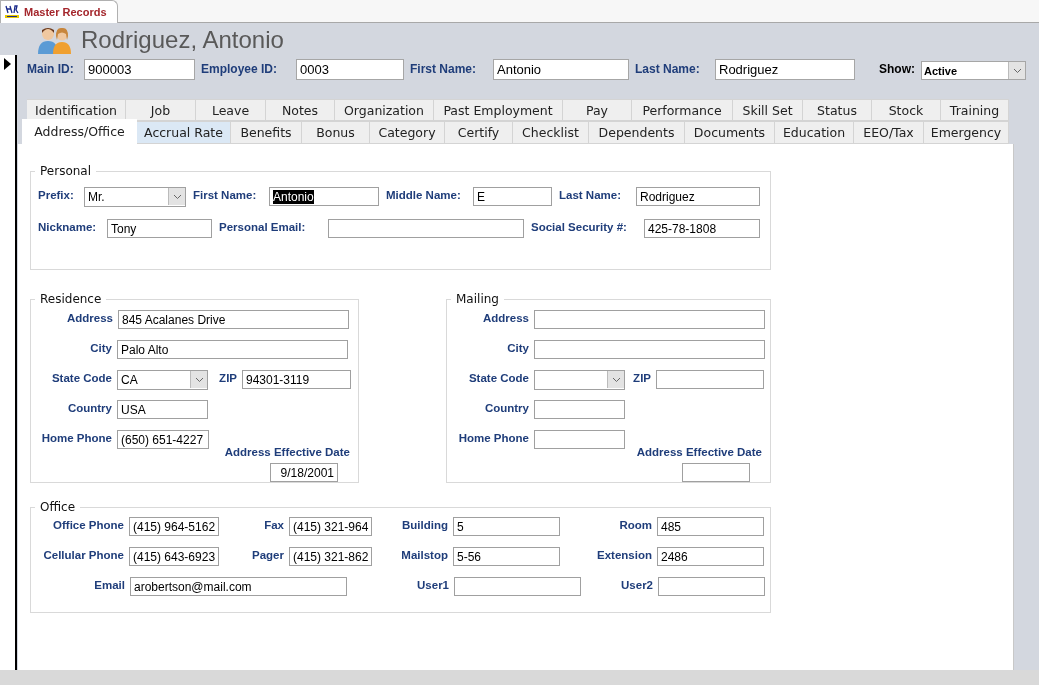 The width and height of the screenshot is (1039, 685). What do you see at coordinates (637, 585) in the screenshot?
I see `field-label: User2` at bounding box center [637, 585].